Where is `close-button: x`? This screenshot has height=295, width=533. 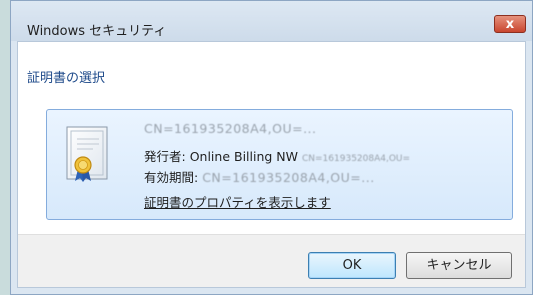
close-button: x is located at coordinates (510, 24).